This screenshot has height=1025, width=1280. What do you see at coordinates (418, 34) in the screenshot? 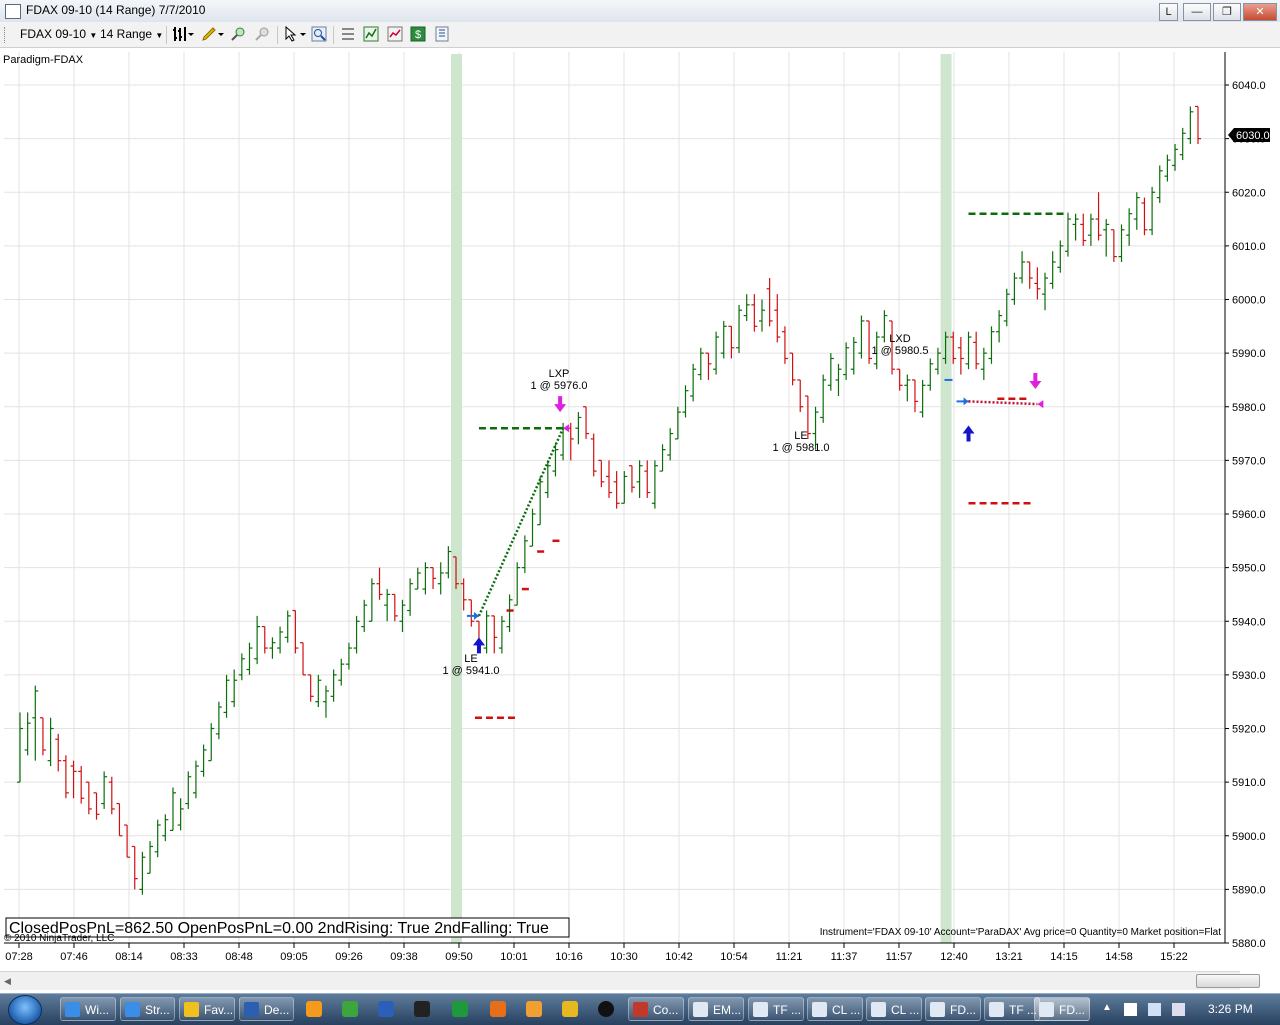
I see `dollar-icon: $` at bounding box center [418, 34].